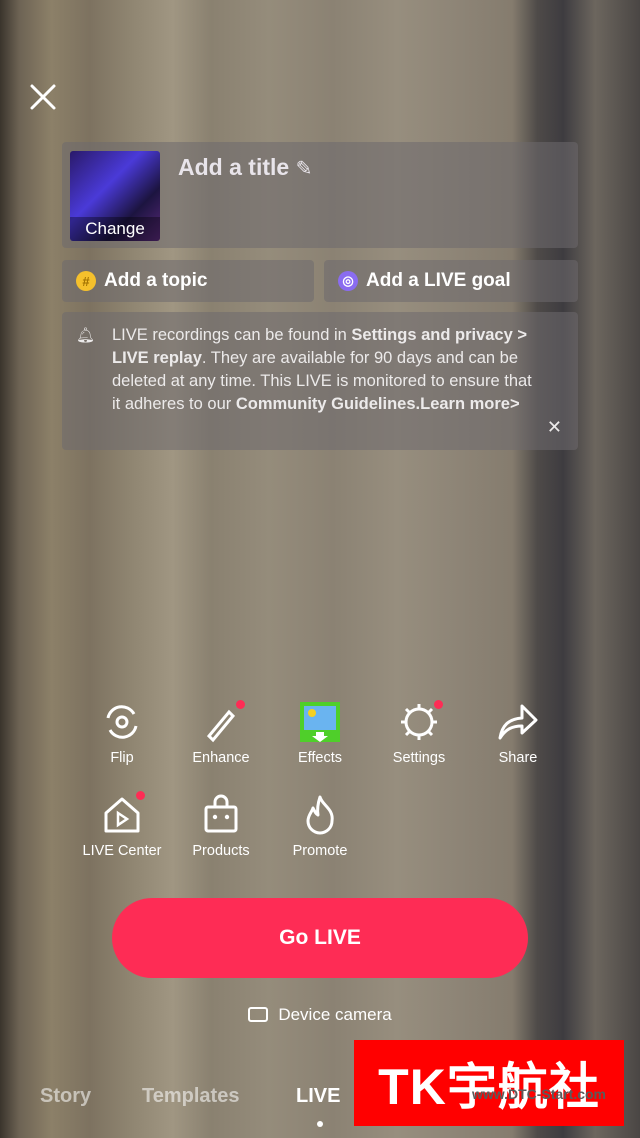 This screenshot has width=640, height=1138. I want to click on promote-label: Promote, so click(320, 851).